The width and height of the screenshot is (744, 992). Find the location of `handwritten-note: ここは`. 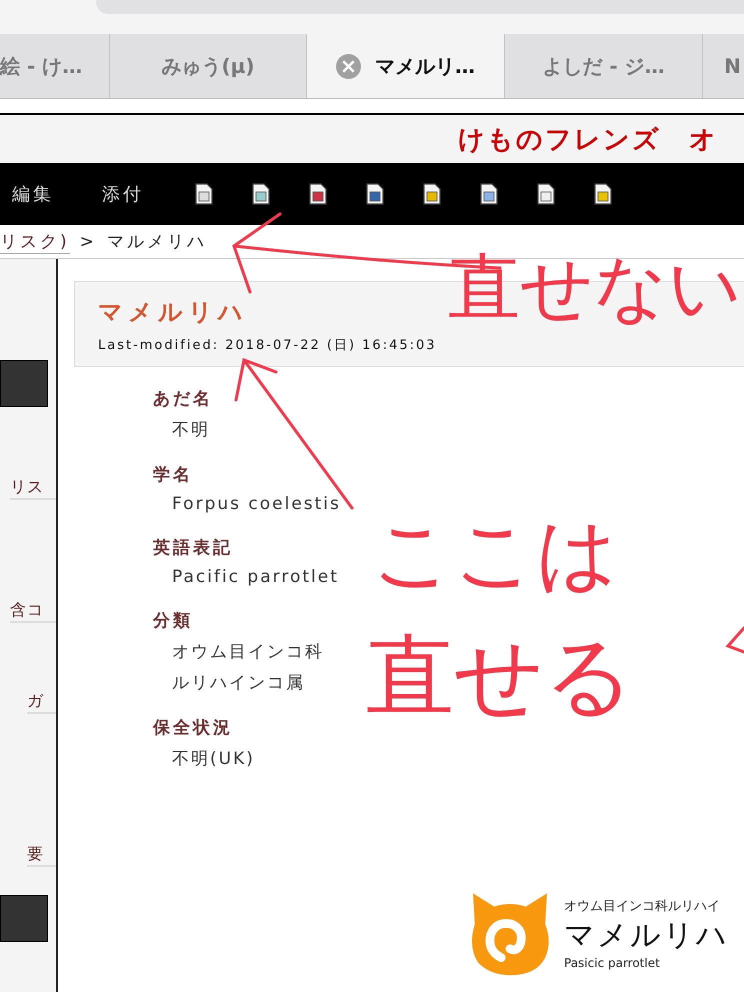

handwritten-note: ここは is located at coordinates (495, 554).